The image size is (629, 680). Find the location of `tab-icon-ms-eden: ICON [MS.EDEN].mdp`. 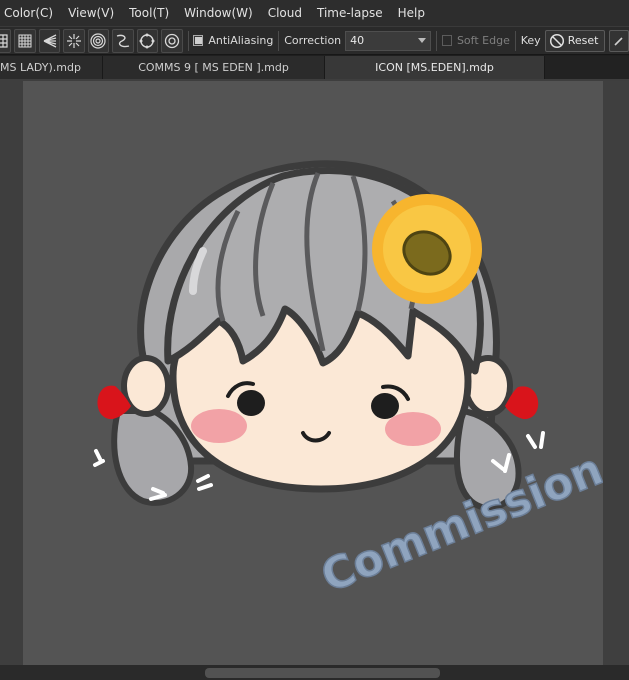

tab-icon-ms-eden: ICON [MS.EDEN].mdp is located at coordinates (435, 67).